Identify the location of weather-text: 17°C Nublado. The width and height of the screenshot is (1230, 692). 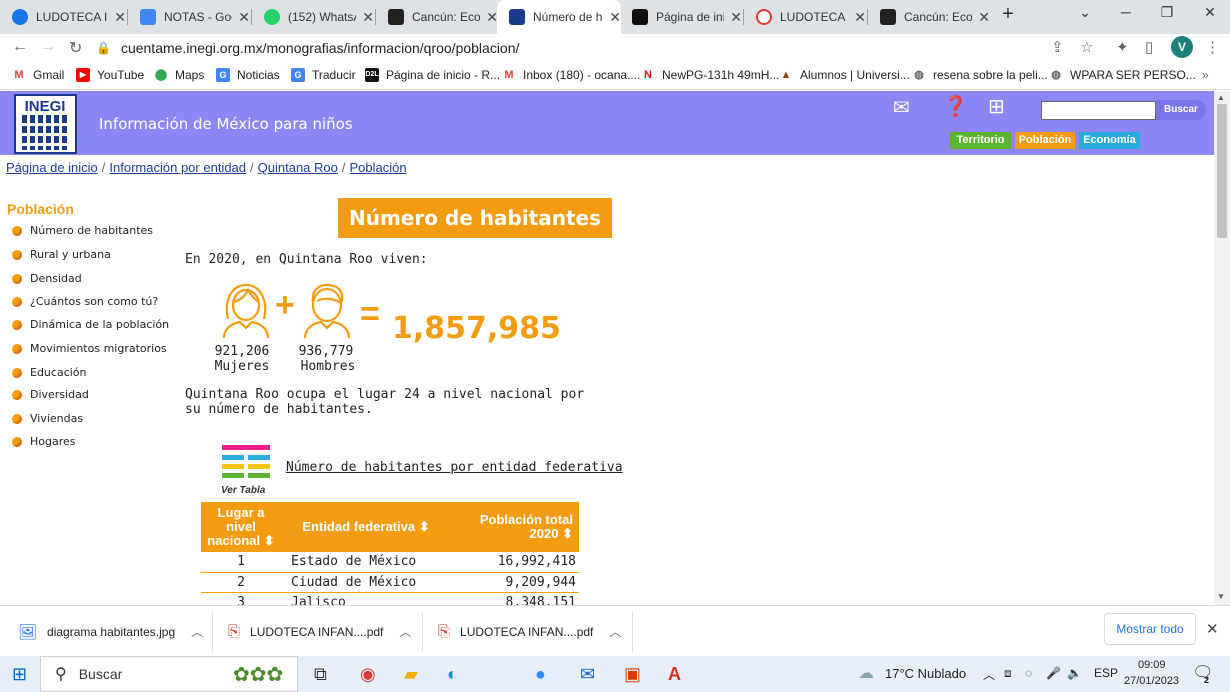
(925, 673).